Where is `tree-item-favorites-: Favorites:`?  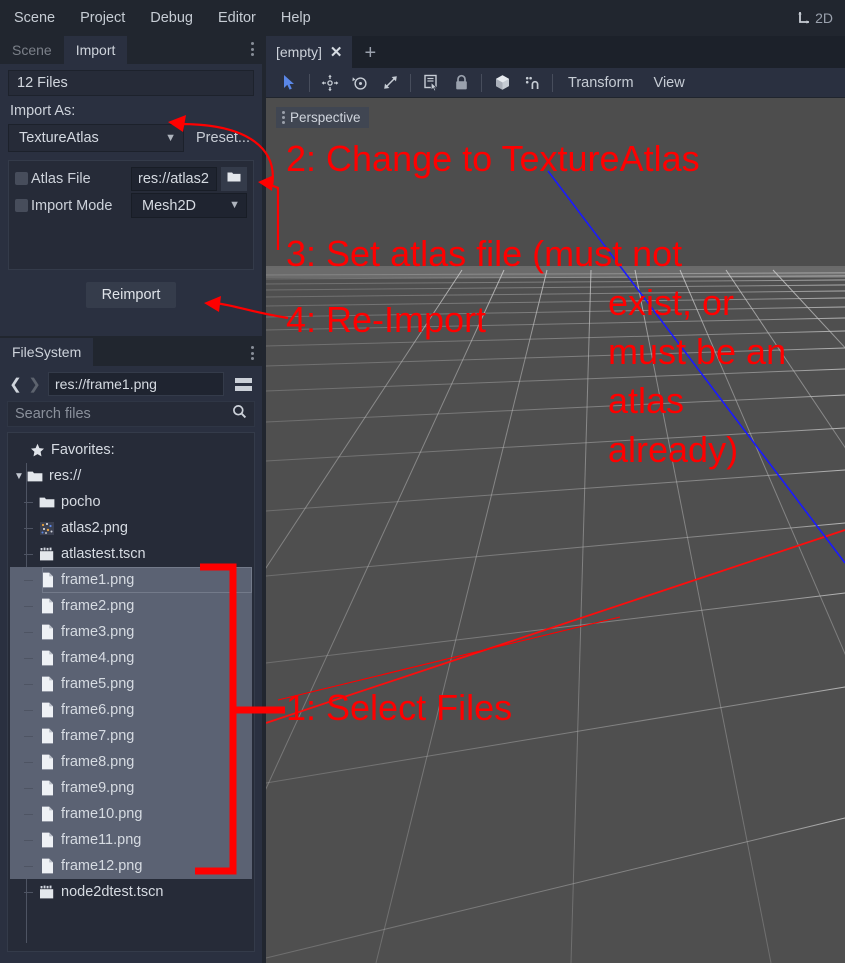 tree-item-favorites-: Favorites: is located at coordinates (131, 450).